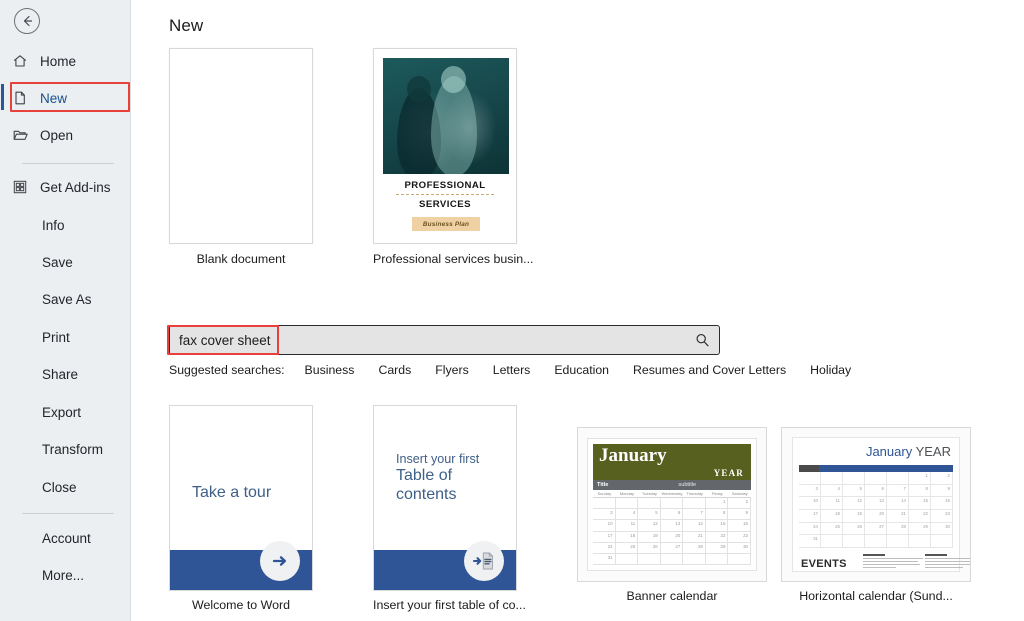 The image size is (1024, 621). What do you see at coordinates (227, 370) in the screenshot?
I see `suggested-searches-label: Suggested searches:` at bounding box center [227, 370].